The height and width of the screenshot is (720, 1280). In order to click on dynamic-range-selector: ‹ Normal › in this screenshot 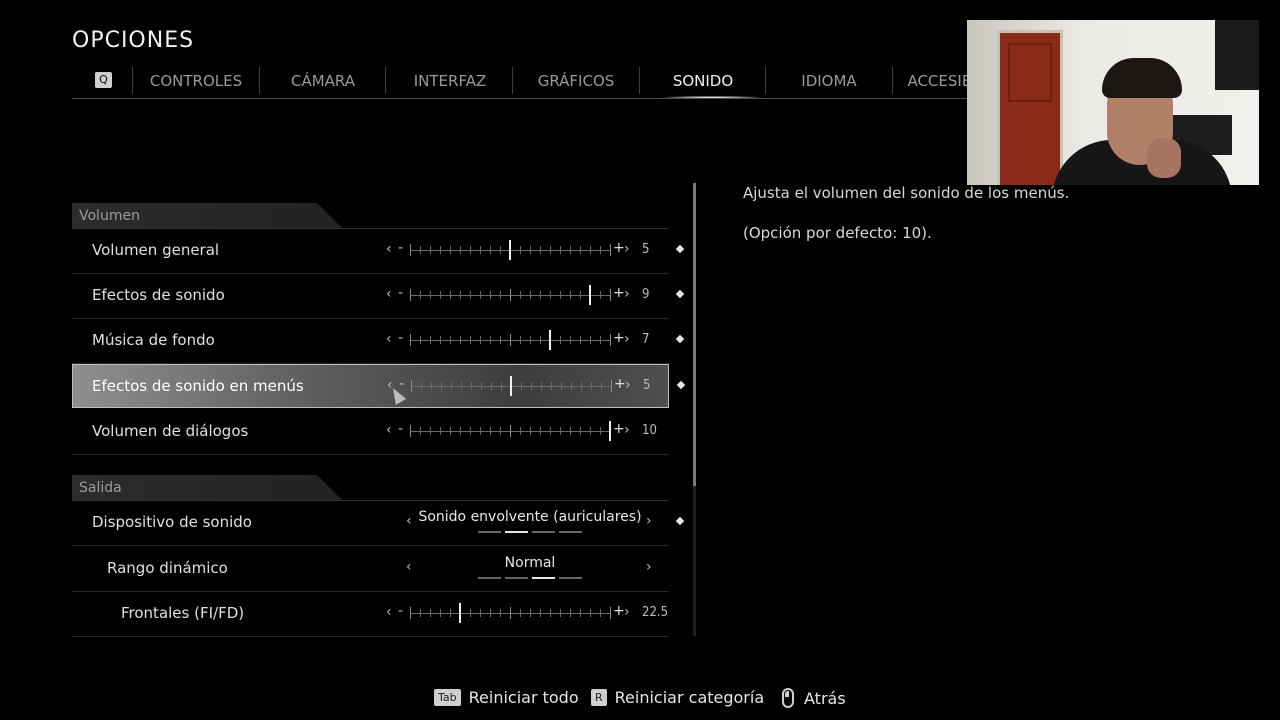, I will do `click(530, 569)`.